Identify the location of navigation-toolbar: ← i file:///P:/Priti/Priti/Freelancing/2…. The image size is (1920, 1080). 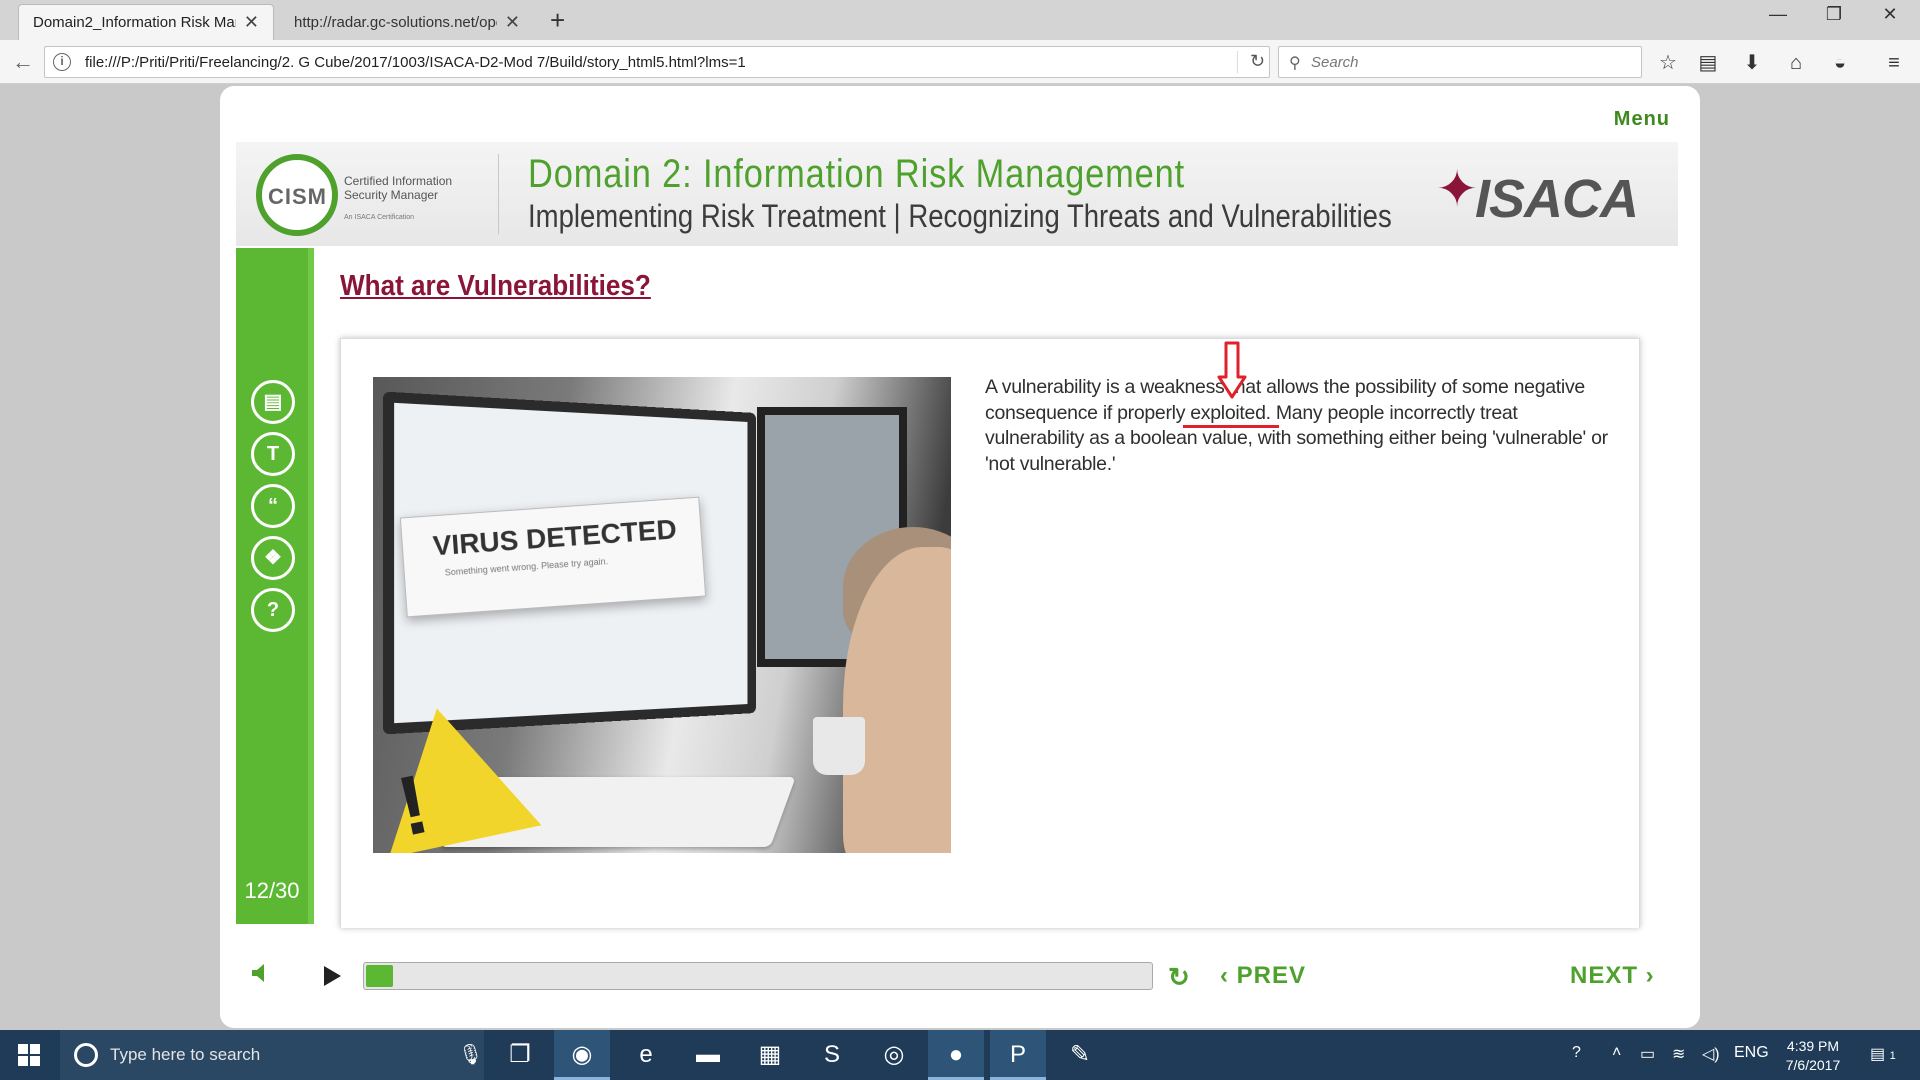
(960, 62).